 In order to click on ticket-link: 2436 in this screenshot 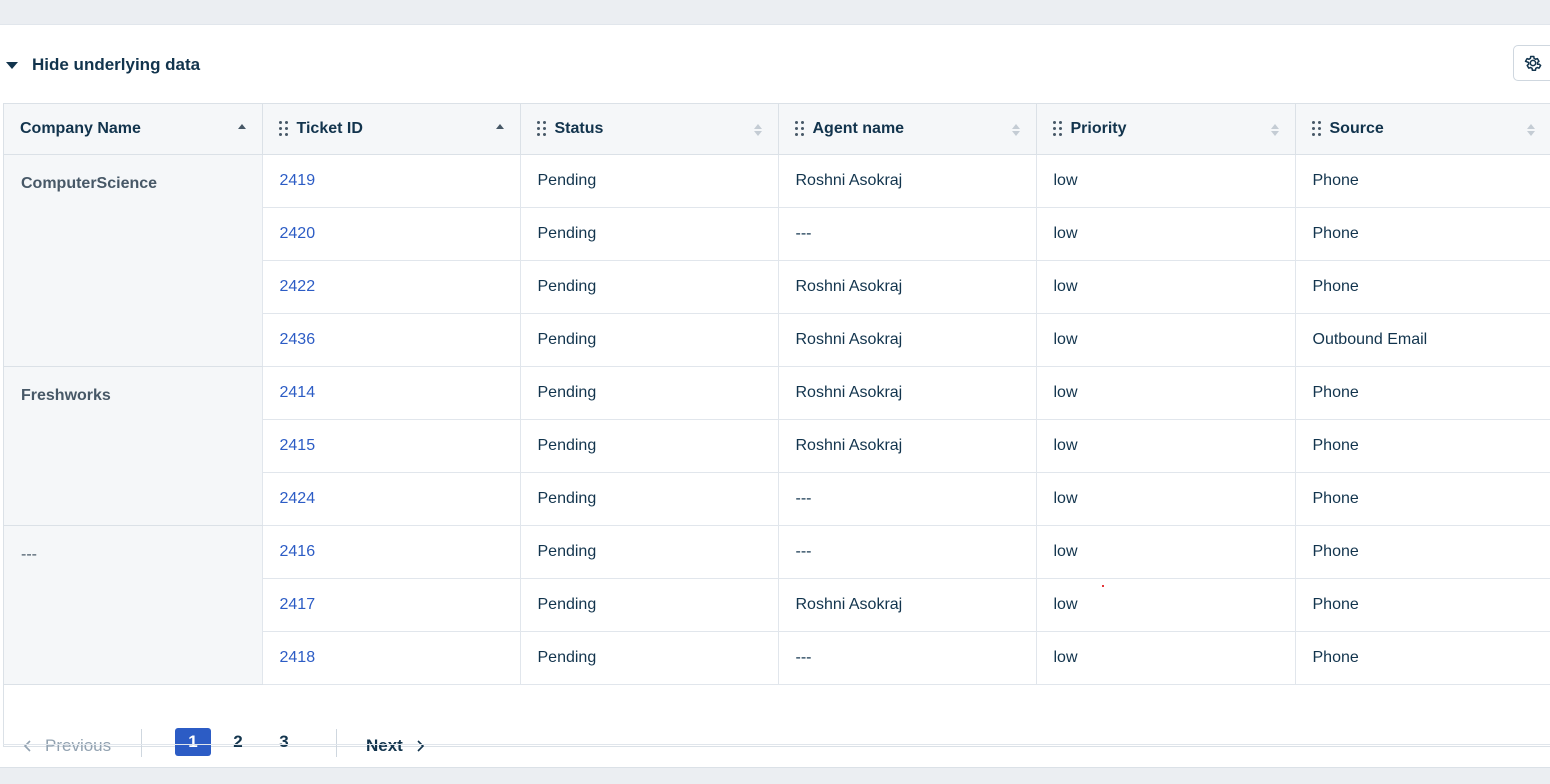, I will do `click(298, 339)`.